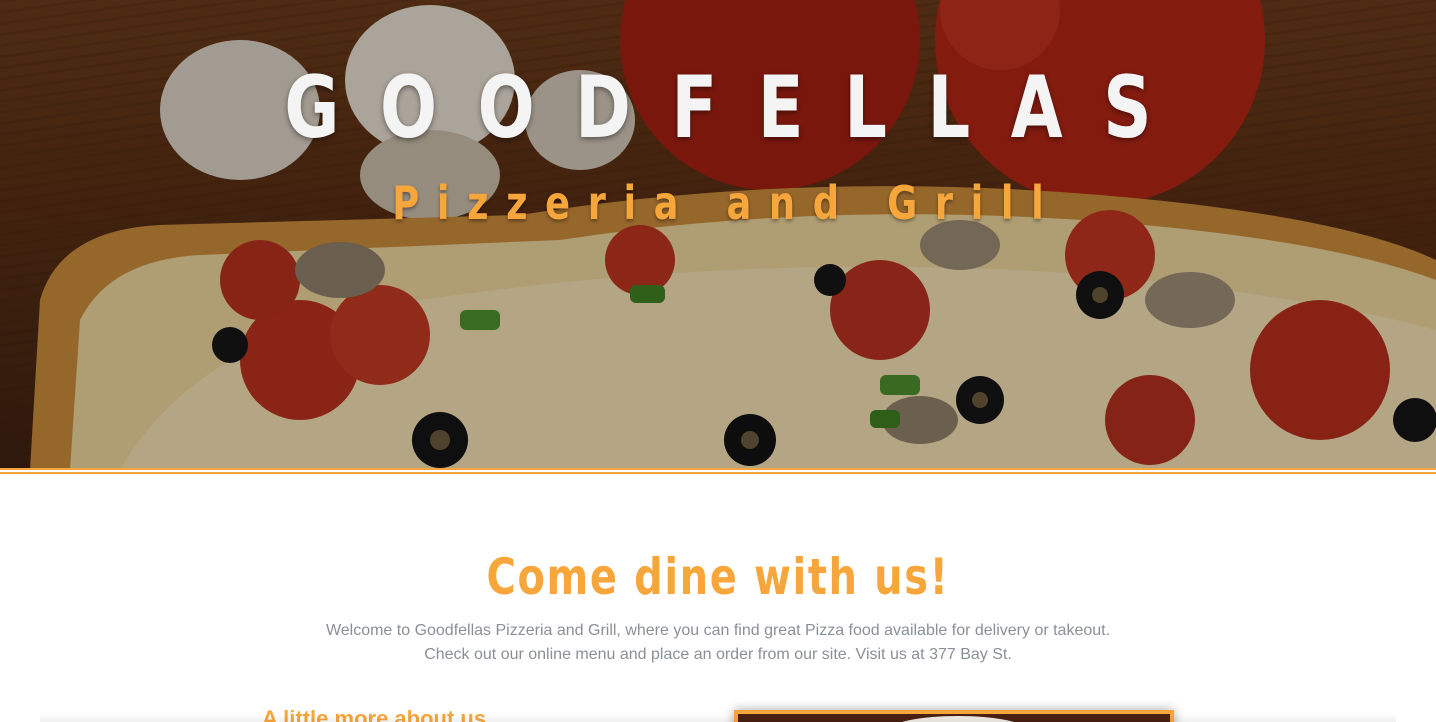  I want to click on welcome-heading: Come dine with us!, so click(718, 577).